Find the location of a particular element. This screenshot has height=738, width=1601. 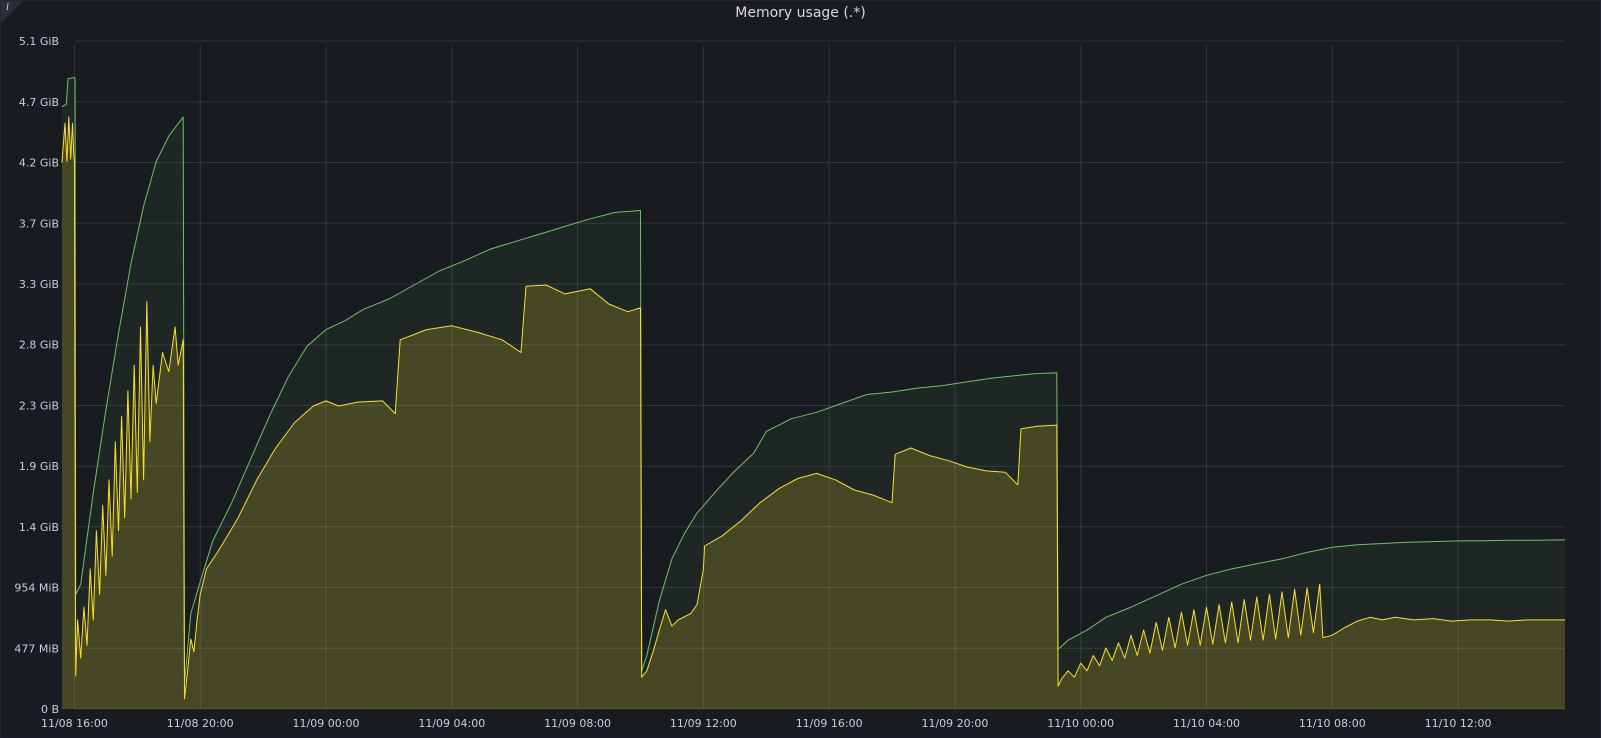

y-tick-label: 4.7 GiB is located at coordinates (39, 102).